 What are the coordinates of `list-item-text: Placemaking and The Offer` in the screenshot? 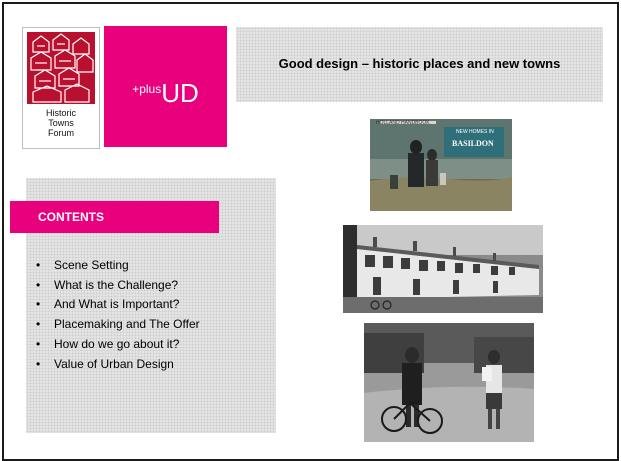 It's located at (127, 324).